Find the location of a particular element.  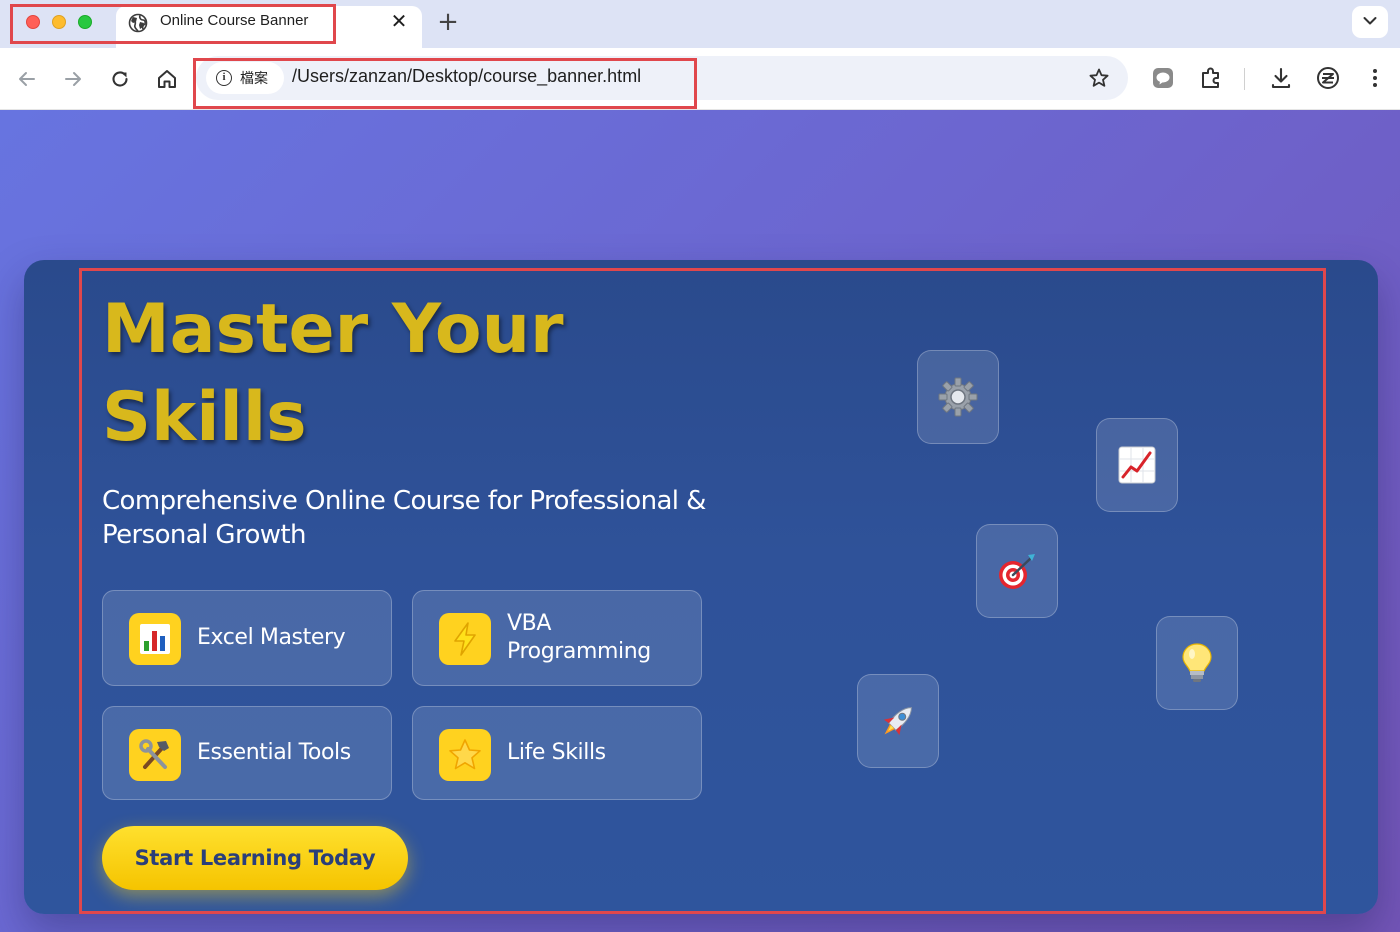

feature-label: Excel Mastery is located at coordinates (271, 637).